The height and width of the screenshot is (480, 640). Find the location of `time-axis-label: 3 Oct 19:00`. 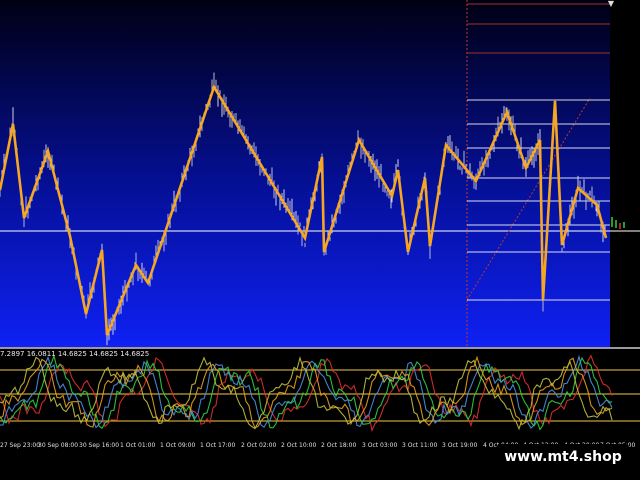

time-axis-label: 3 Oct 19:00 is located at coordinates (460, 445).